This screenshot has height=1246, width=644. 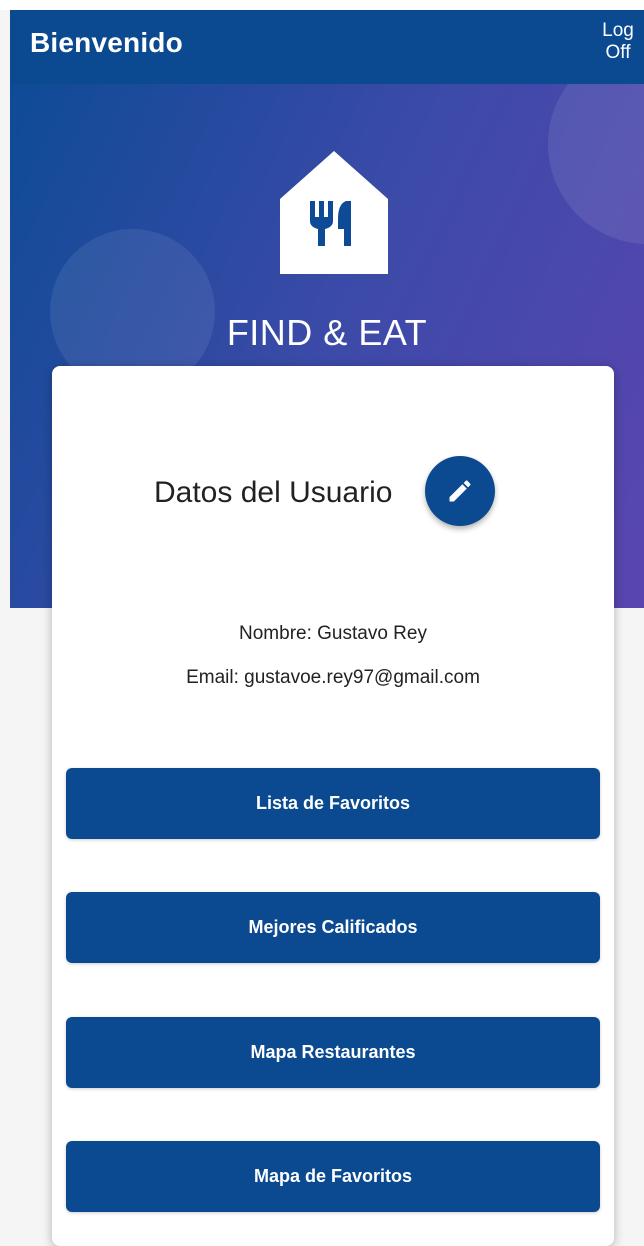 What do you see at coordinates (333, 633) in the screenshot?
I see `user-name: Nombre: Gustavo Rey` at bounding box center [333, 633].